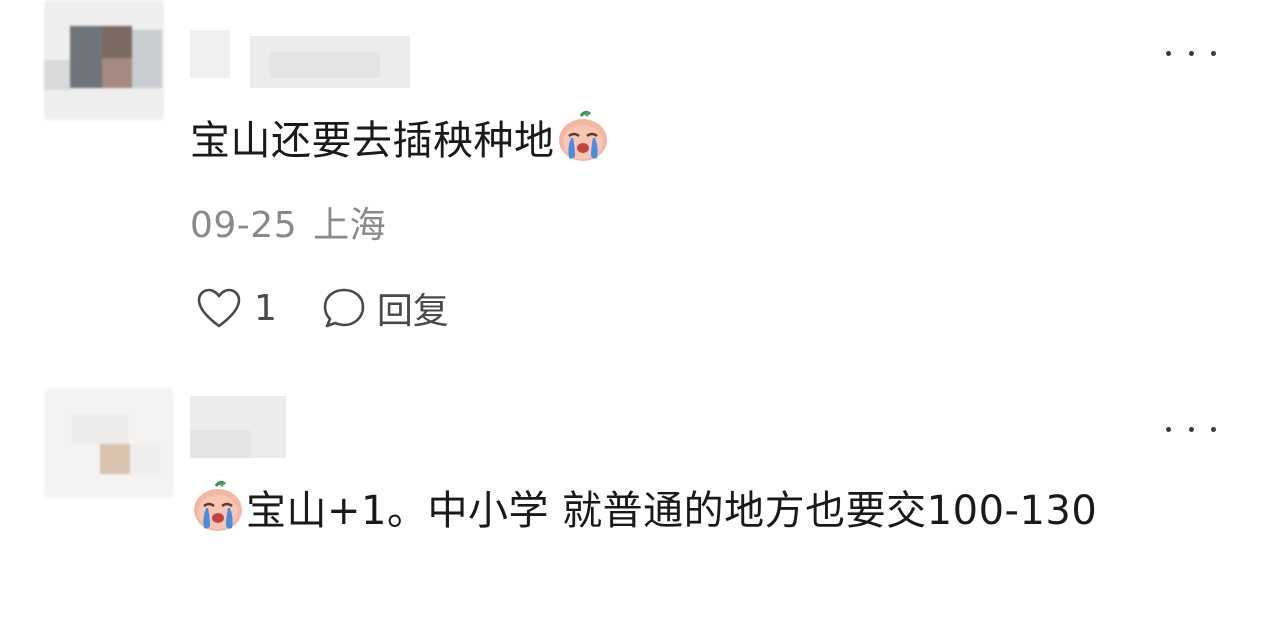 This screenshot has width=1268, height=630. I want to click on like-button: 1, so click(236, 308).